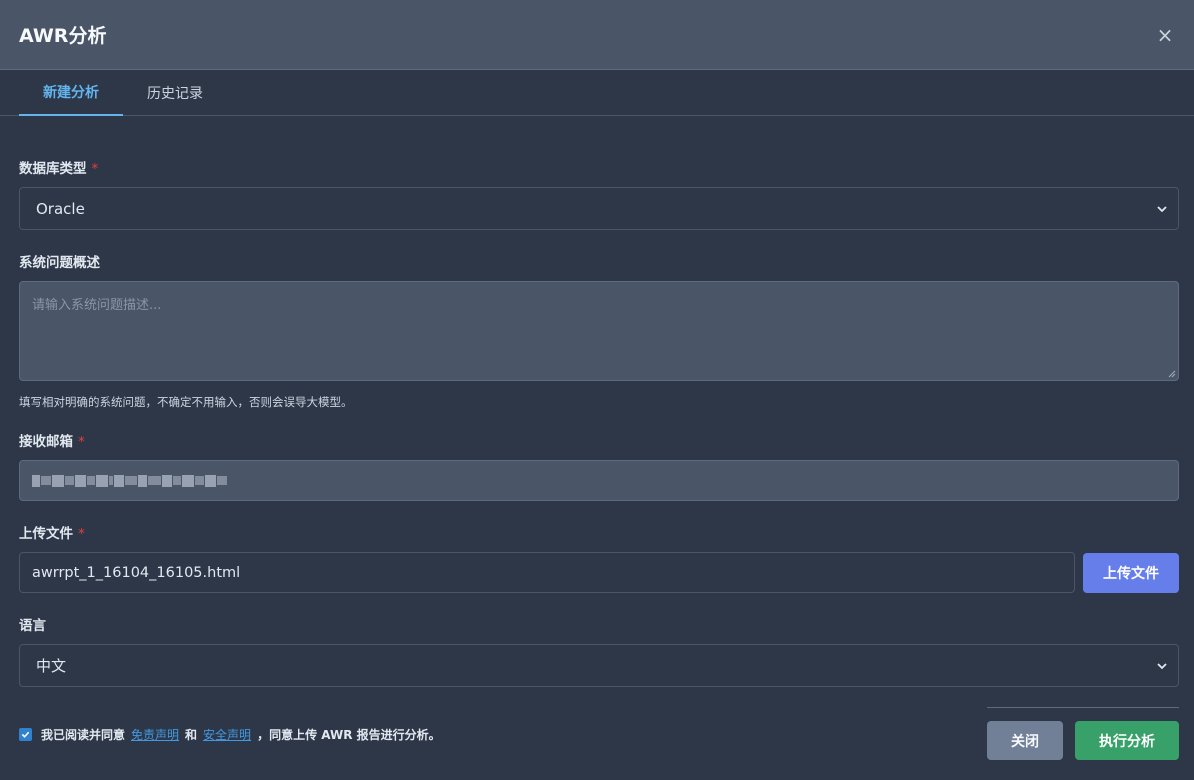 This screenshot has height=780, width=1194. Describe the element at coordinates (1131, 573) in the screenshot. I see `upload-file-button: 上传文件` at that location.